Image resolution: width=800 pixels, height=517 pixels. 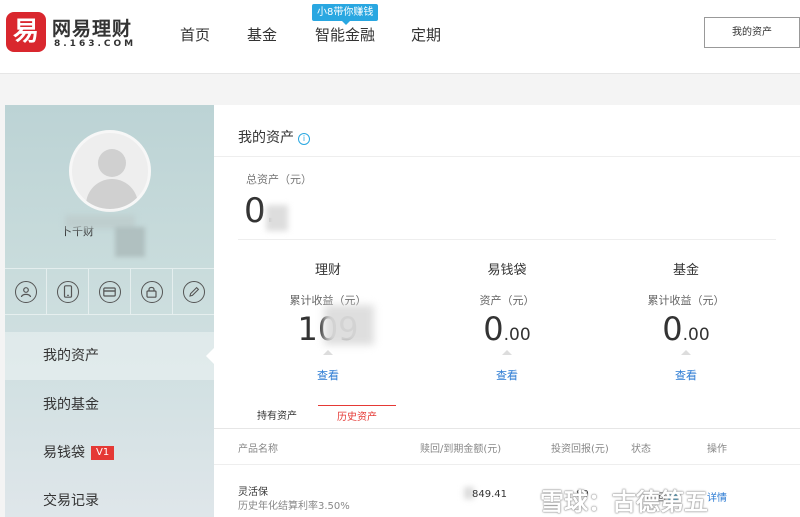 What do you see at coordinates (71, 501) in the screenshot?
I see `sidebar-item-label: 交易记录` at bounding box center [71, 501].